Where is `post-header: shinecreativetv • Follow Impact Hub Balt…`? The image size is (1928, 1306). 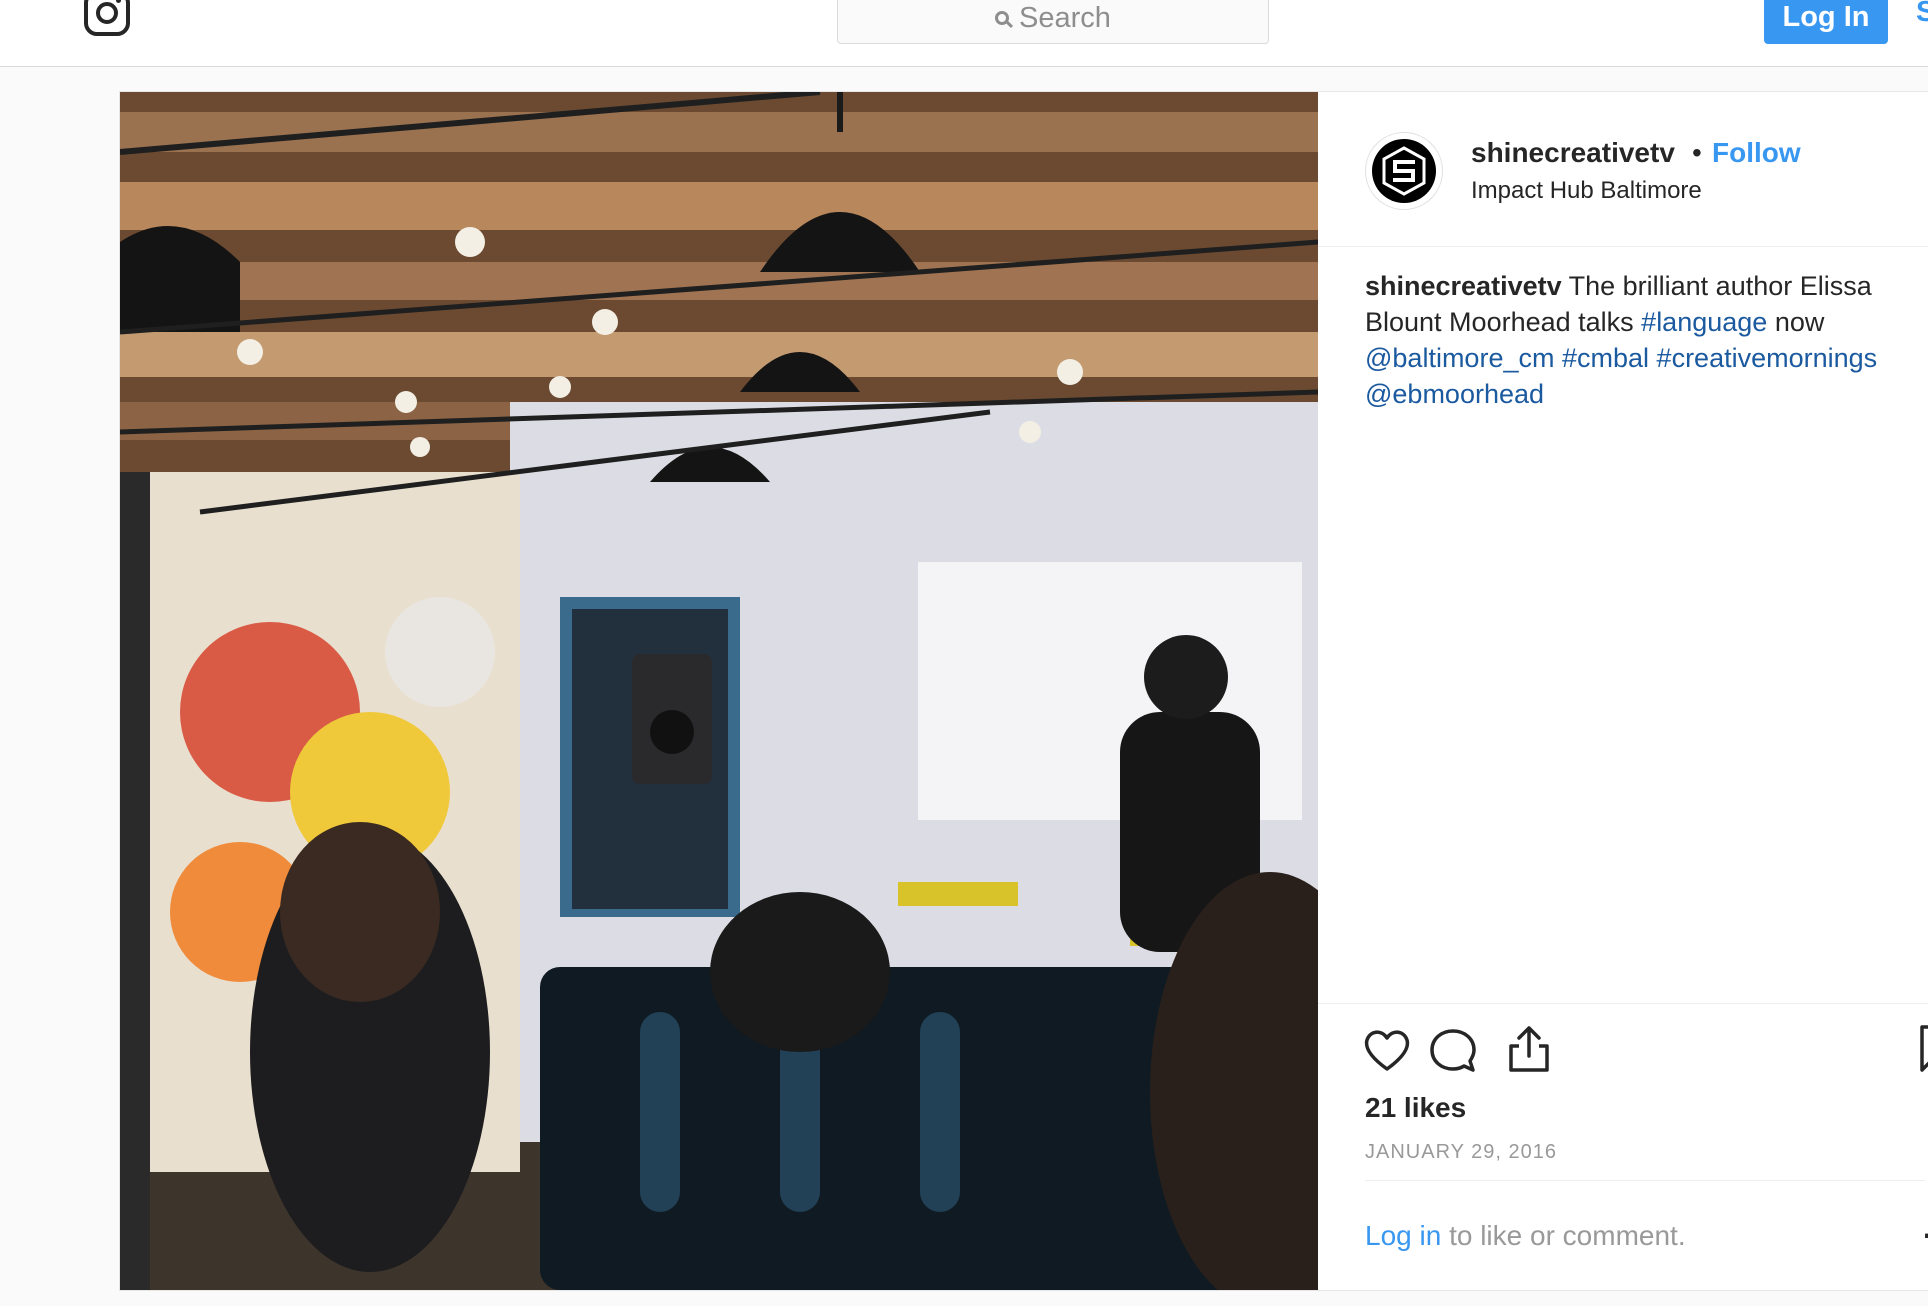 post-header: shinecreativetv • Follow Impact Hub Balt… is located at coordinates (1623, 169).